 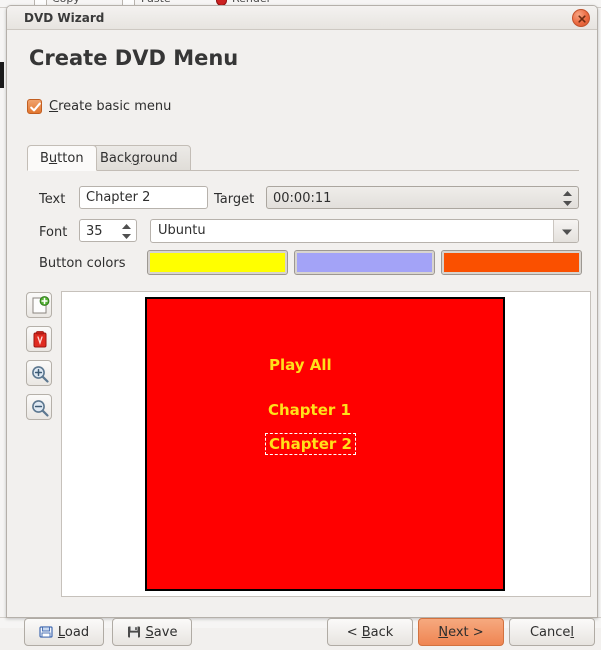 What do you see at coordinates (581, 18) in the screenshot?
I see `close-icon` at bounding box center [581, 18].